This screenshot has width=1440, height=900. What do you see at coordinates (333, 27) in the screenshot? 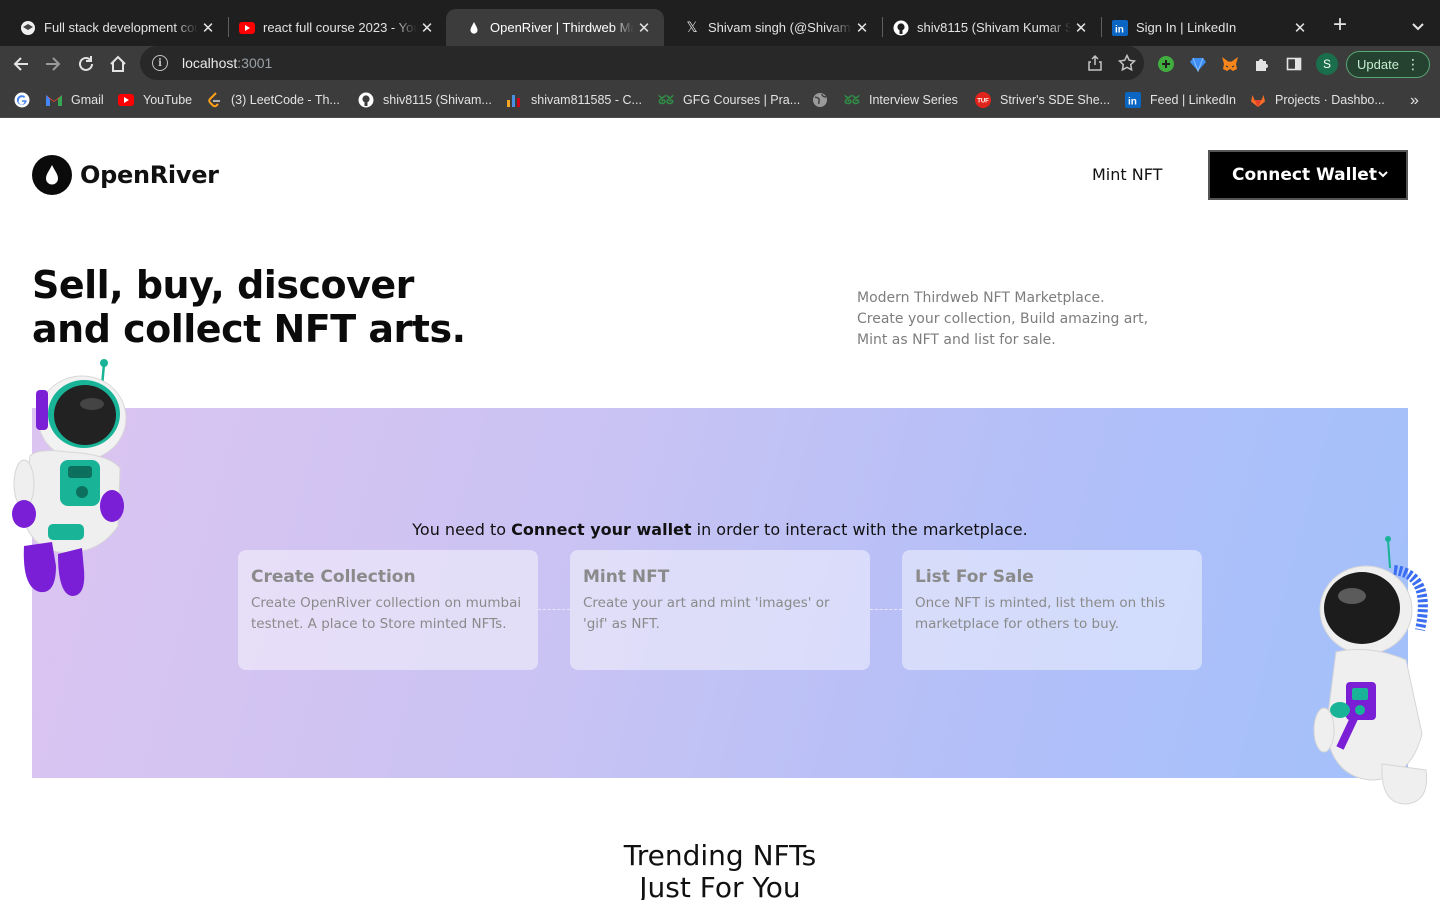
I see `browser-tab-2: react full course 2023 - YouTube ✕` at bounding box center [333, 27].